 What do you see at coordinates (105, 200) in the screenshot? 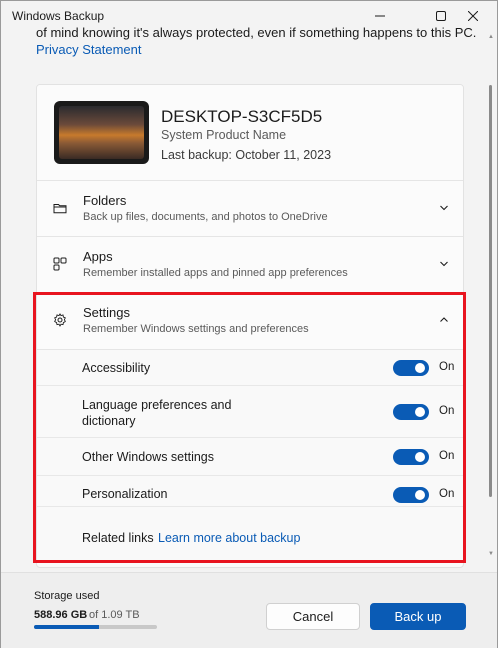
I see `section-title: Folders` at bounding box center [105, 200].